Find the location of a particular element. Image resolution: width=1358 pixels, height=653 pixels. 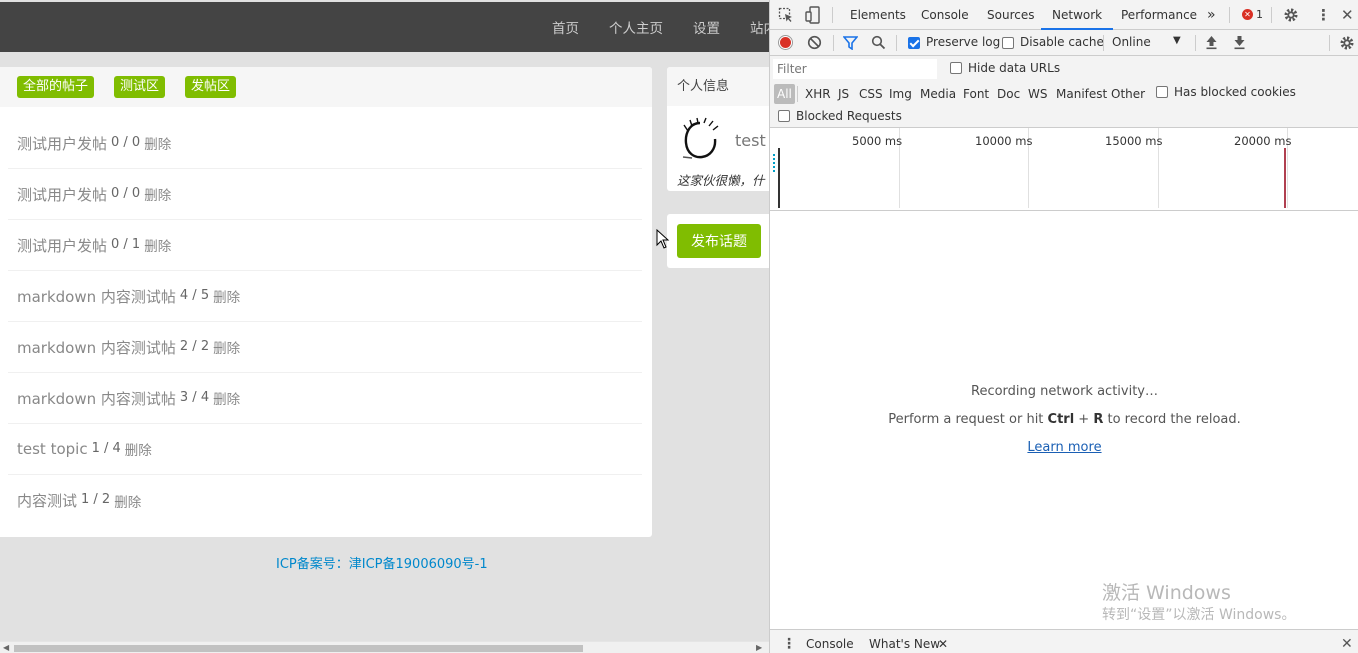

create-topic-panel: 发布话题 is located at coordinates (718, 241).